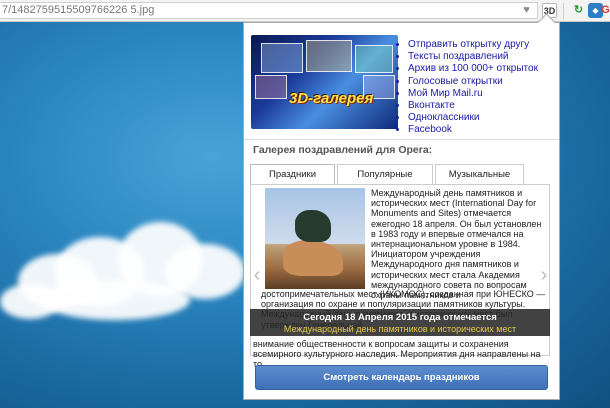  Describe the element at coordinates (443, 117) in the screenshot. I see `odnoklassniki-link: Одноклассники` at that location.